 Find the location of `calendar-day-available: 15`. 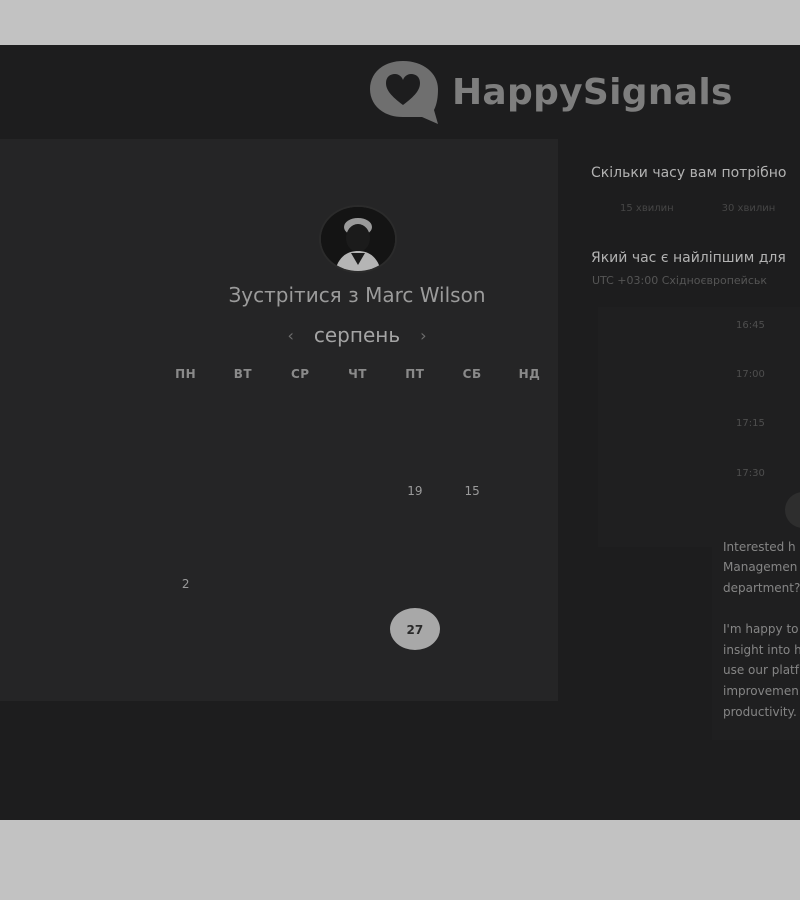

calendar-day-available: 15 is located at coordinates (471, 491).